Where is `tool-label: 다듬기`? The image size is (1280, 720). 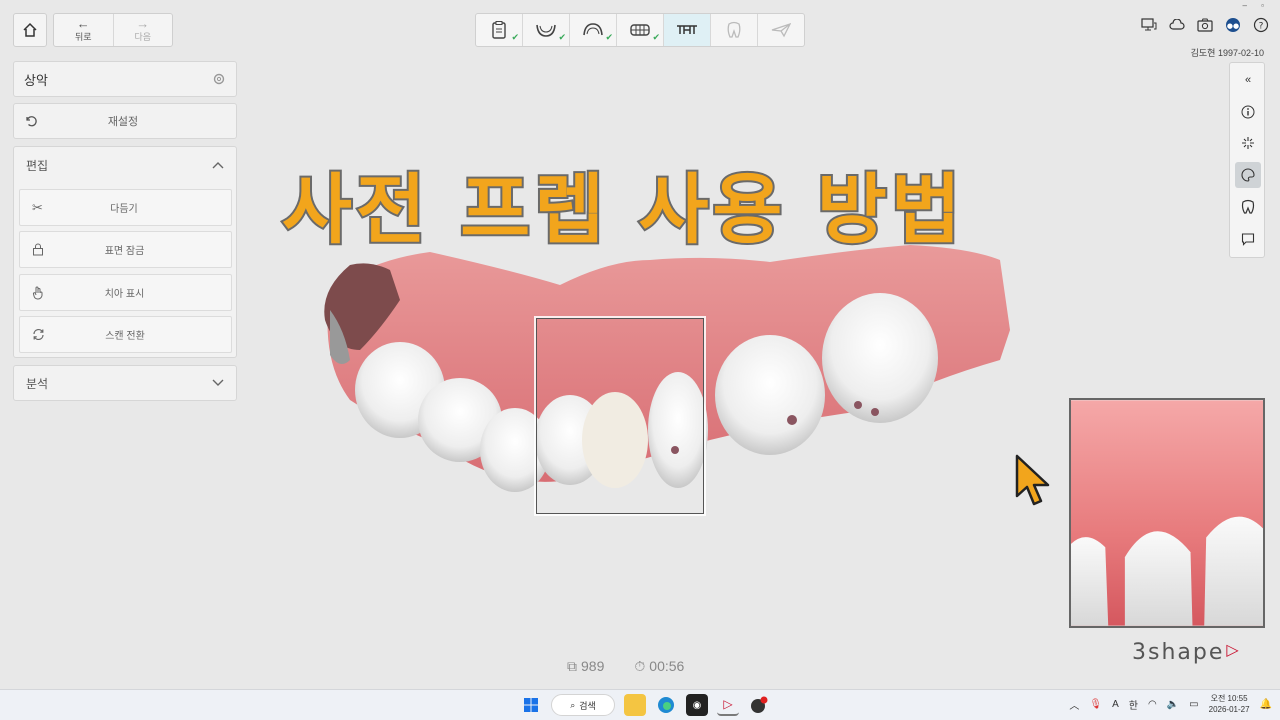 tool-label: 다듬기 is located at coordinates (124, 209).